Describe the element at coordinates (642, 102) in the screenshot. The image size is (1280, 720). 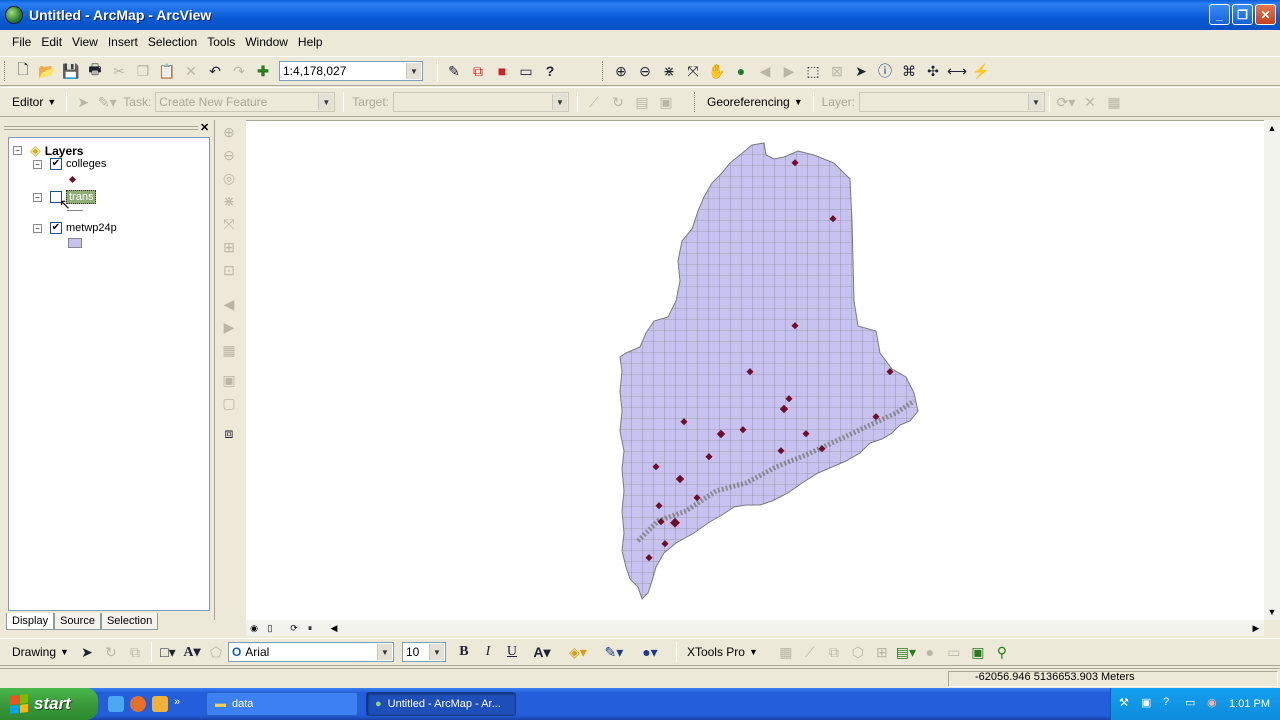
I see `attributes-icon: ▤` at that location.